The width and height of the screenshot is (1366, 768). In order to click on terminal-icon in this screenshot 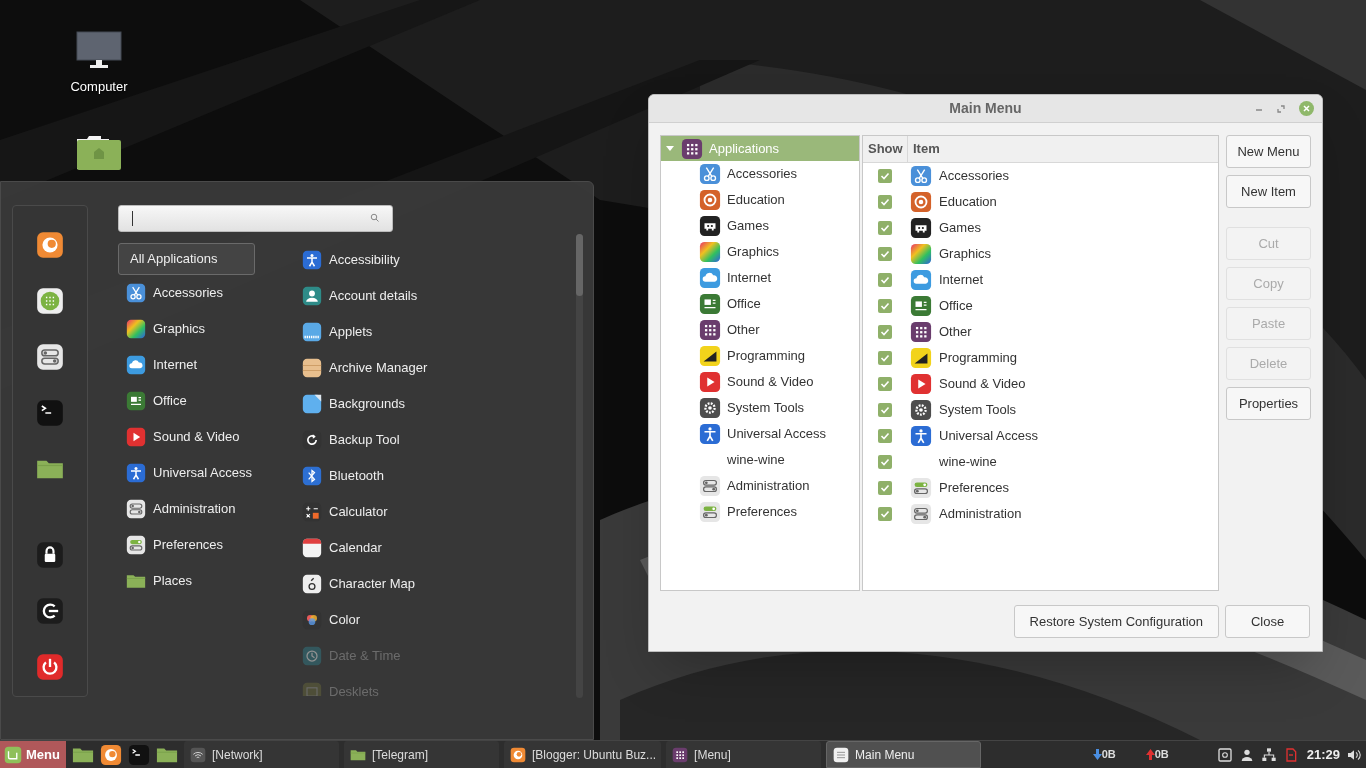, I will do `click(139, 754)`.